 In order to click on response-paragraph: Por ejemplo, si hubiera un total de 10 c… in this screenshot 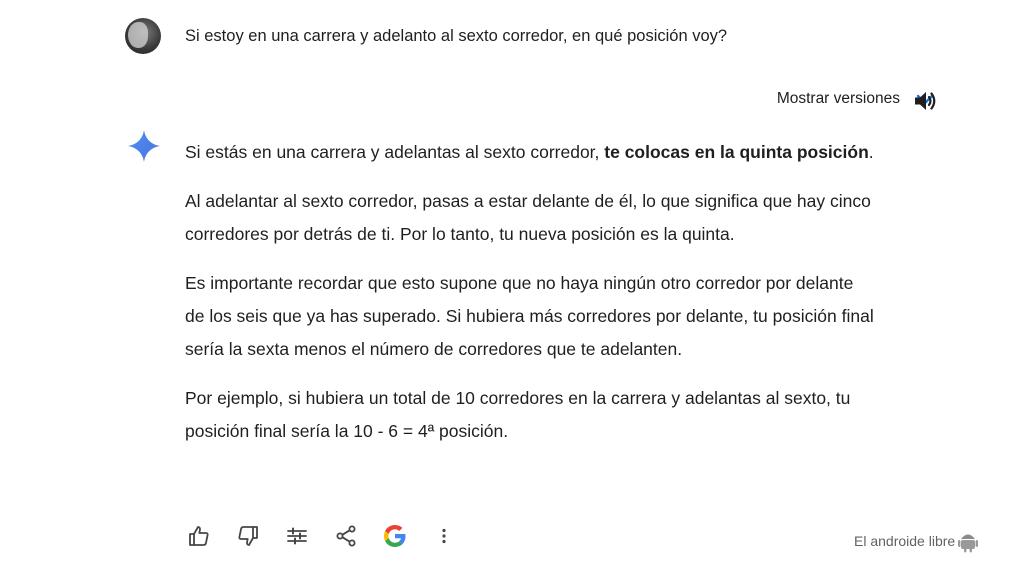, I will do `click(518, 414)`.